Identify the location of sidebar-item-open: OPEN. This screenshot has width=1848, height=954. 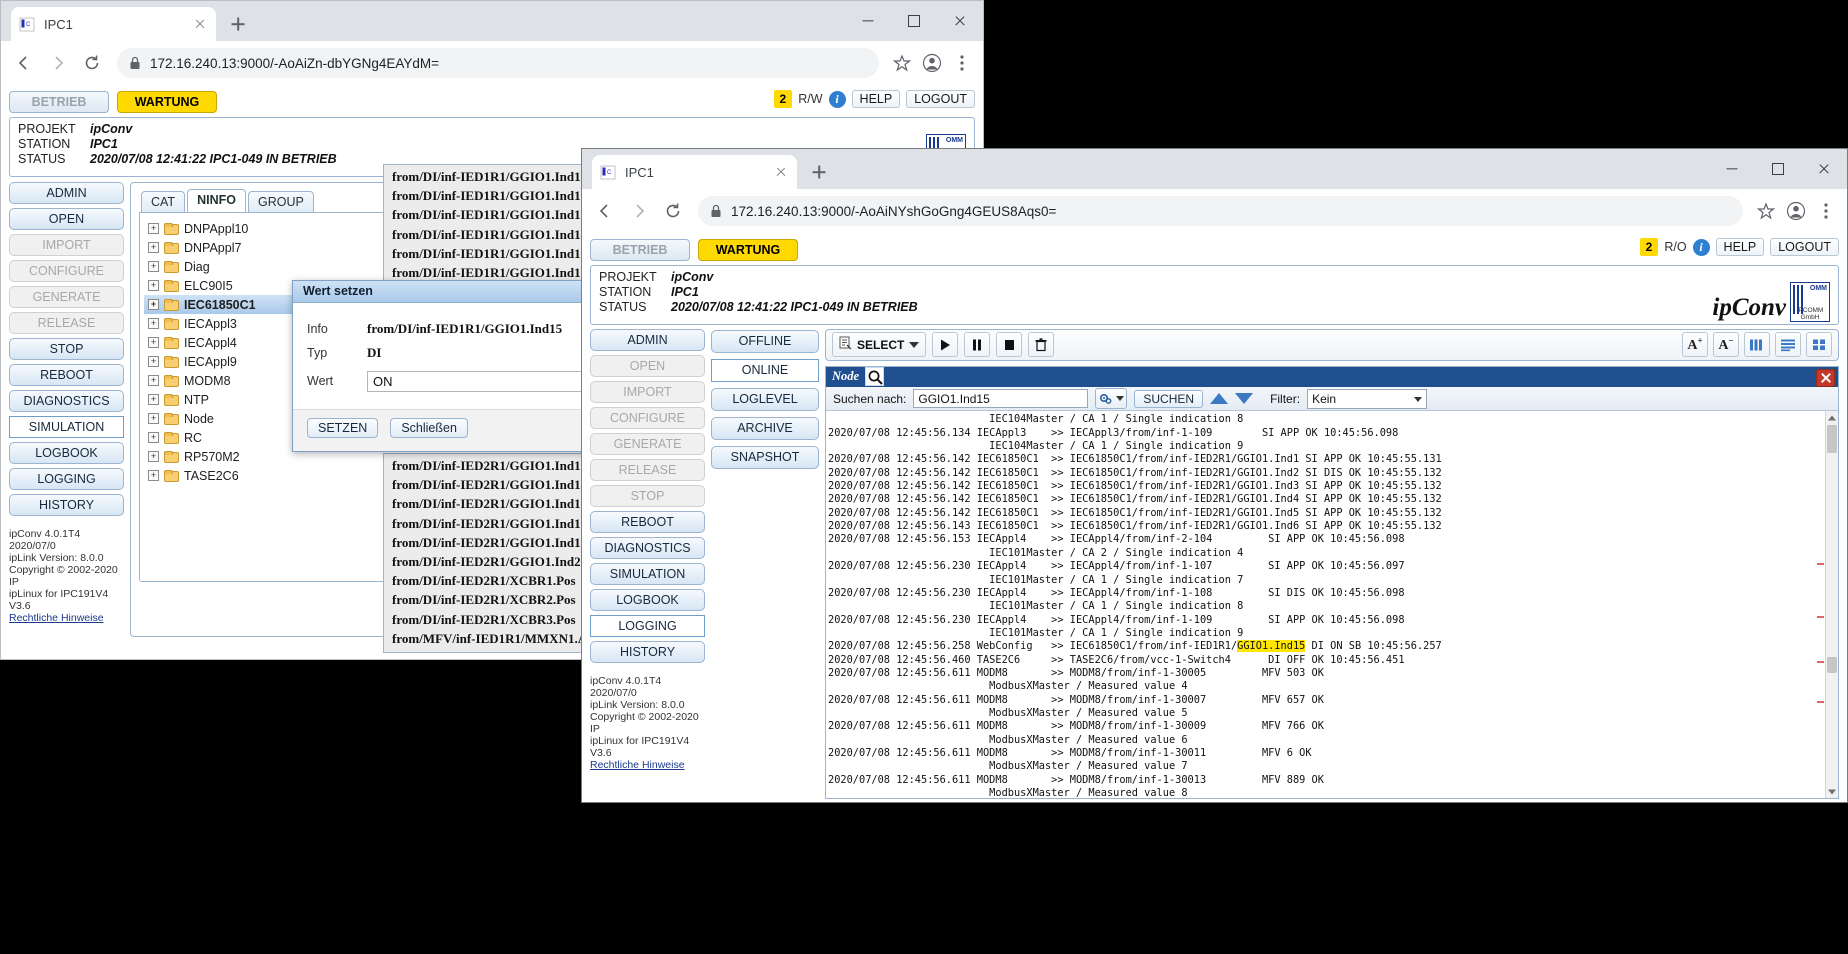
(66, 219).